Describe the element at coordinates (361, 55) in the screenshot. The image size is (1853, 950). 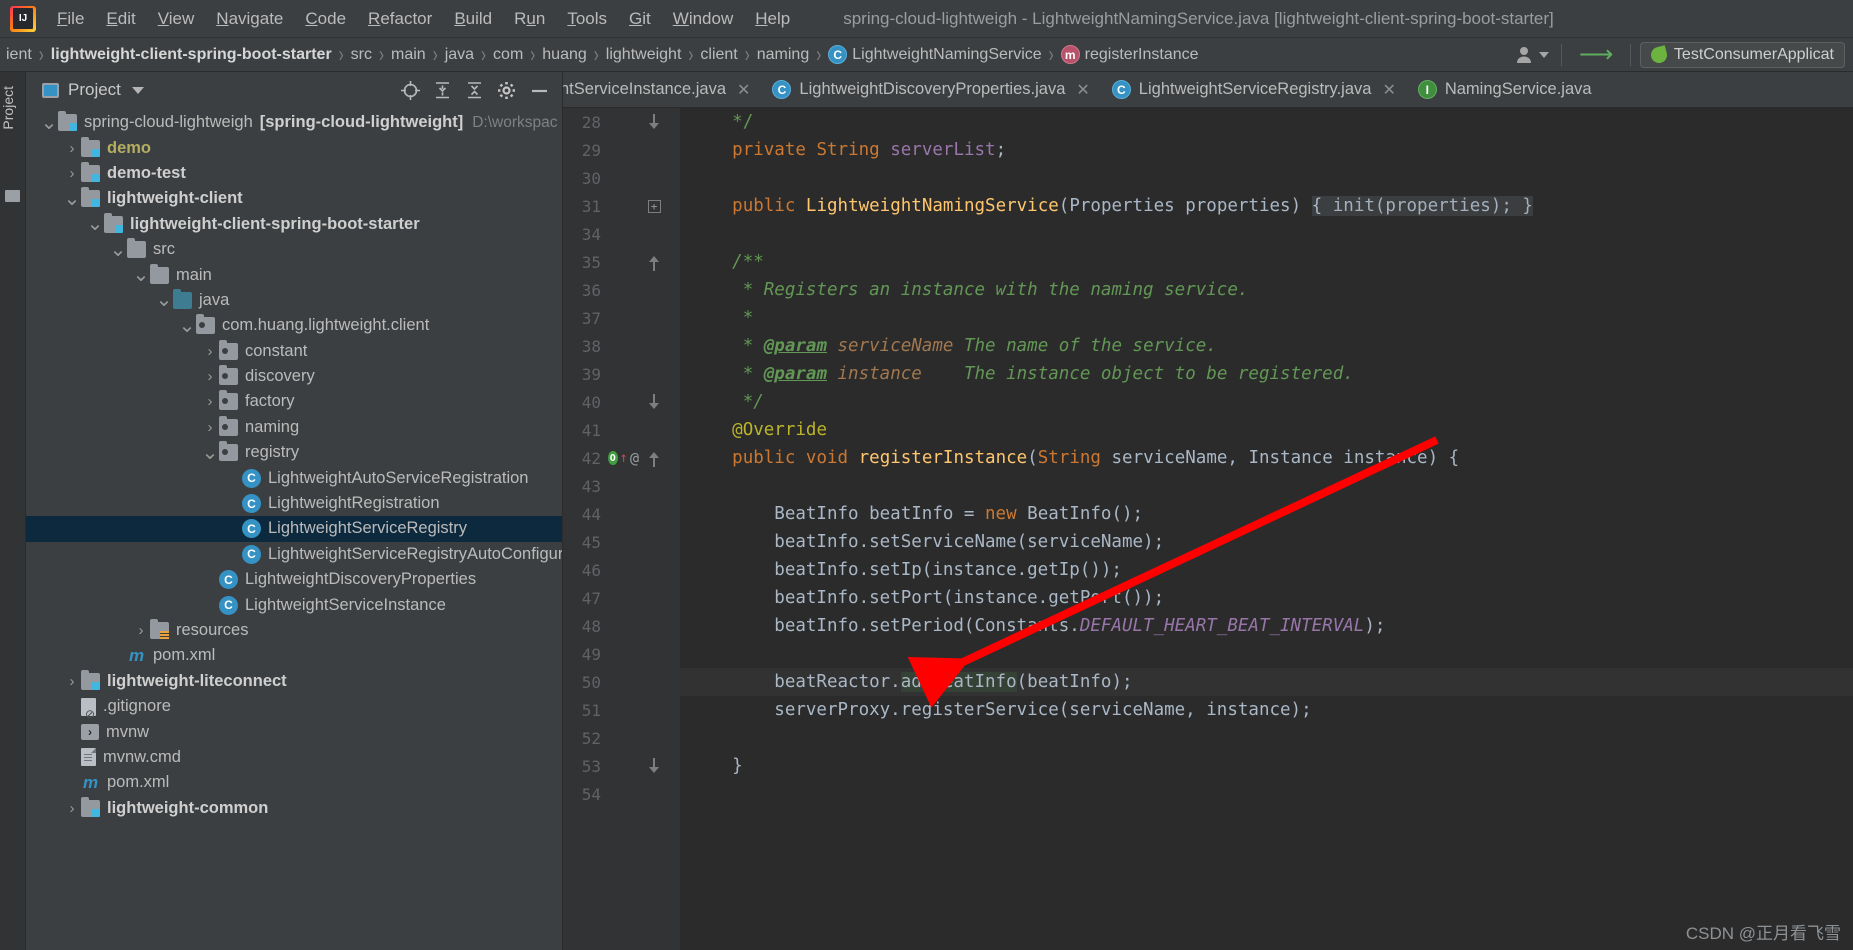
I see `breadcrumb-item-src: src` at that location.